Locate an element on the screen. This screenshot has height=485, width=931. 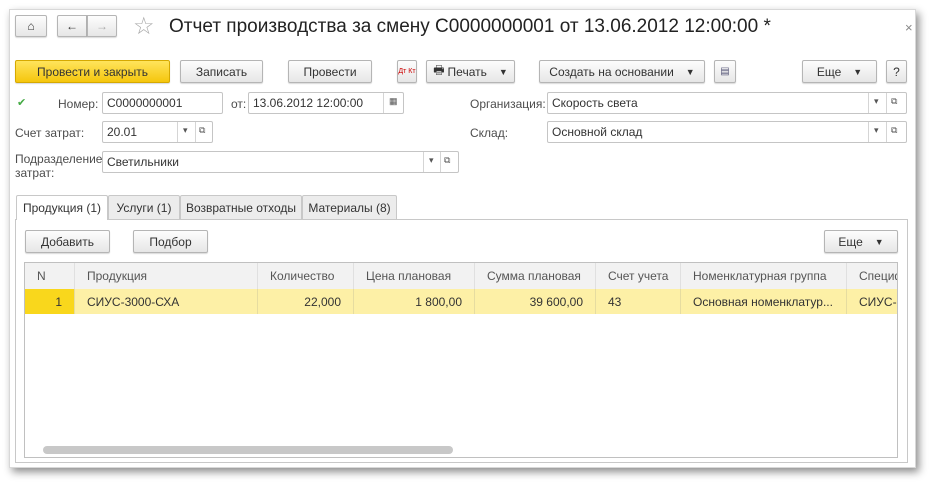
arrow-right-icon: → is located at coordinates (102, 26).